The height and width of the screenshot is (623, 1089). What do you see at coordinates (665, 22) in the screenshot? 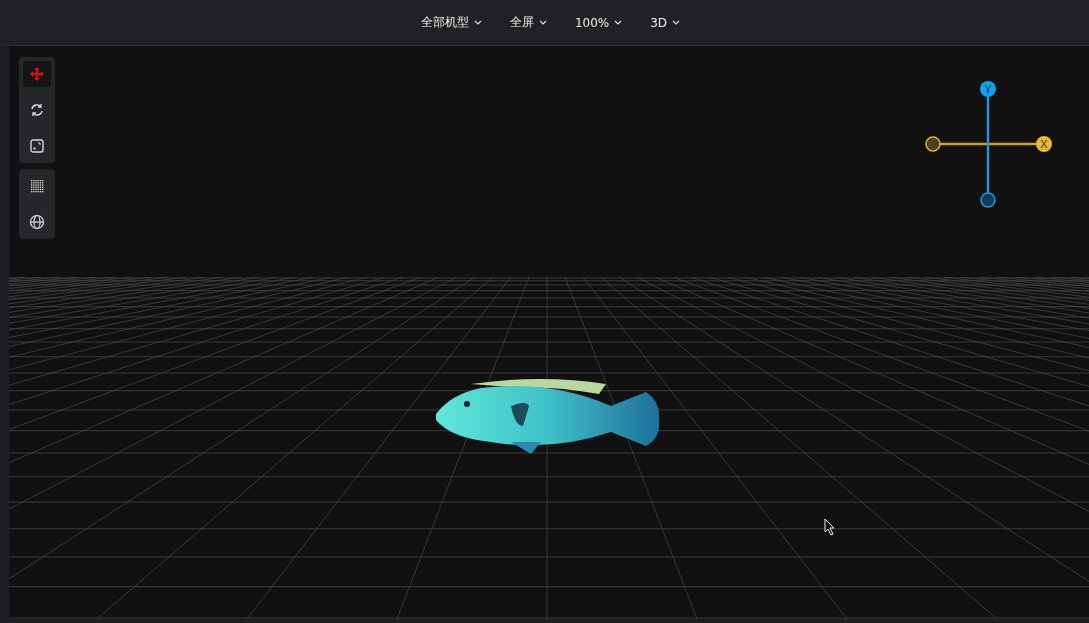
I see `dropdown-button: 3D` at bounding box center [665, 22].